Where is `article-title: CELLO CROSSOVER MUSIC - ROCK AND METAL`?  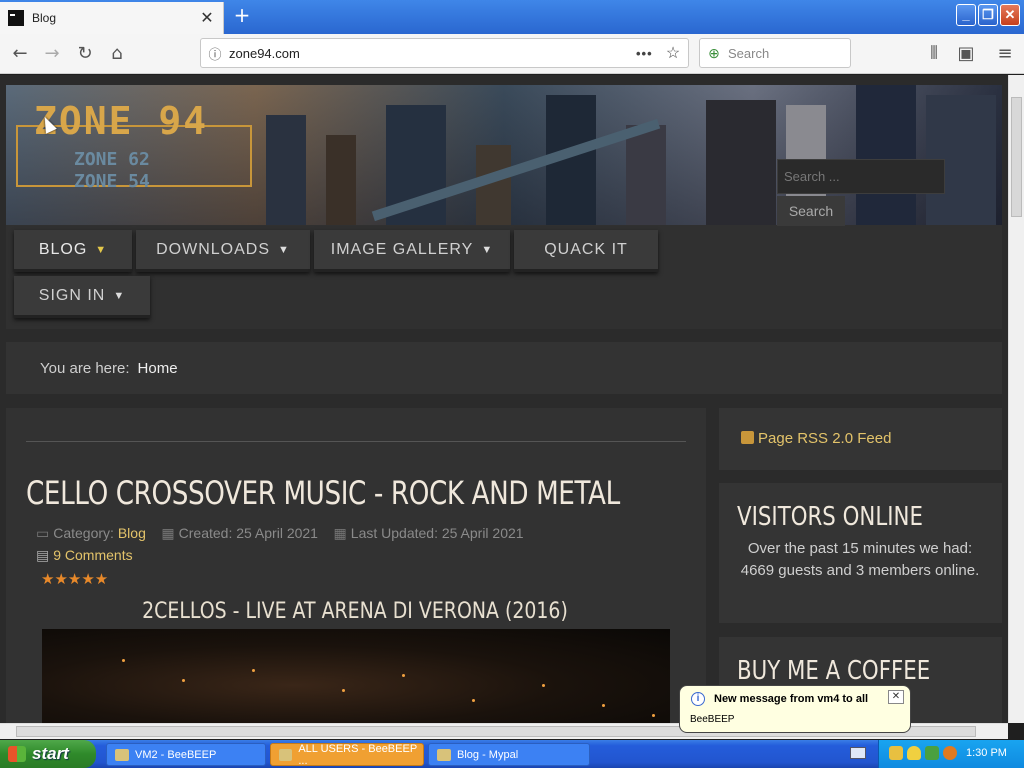
article-title: CELLO CROSSOVER MUSIC - ROCK AND METAL is located at coordinates (323, 493).